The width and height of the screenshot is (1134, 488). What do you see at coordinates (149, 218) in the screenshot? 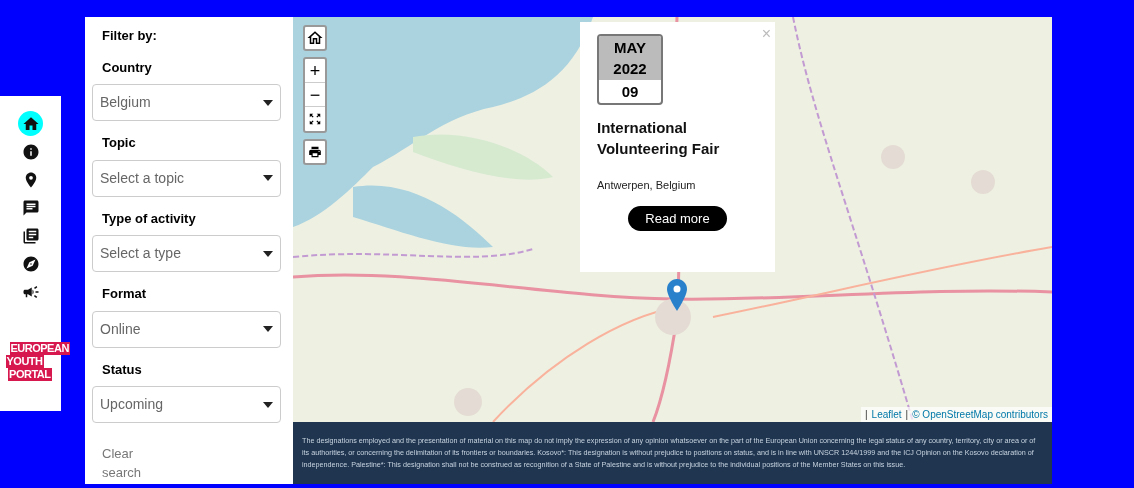
I see `filter-label: Type of activity` at bounding box center [149, 218].